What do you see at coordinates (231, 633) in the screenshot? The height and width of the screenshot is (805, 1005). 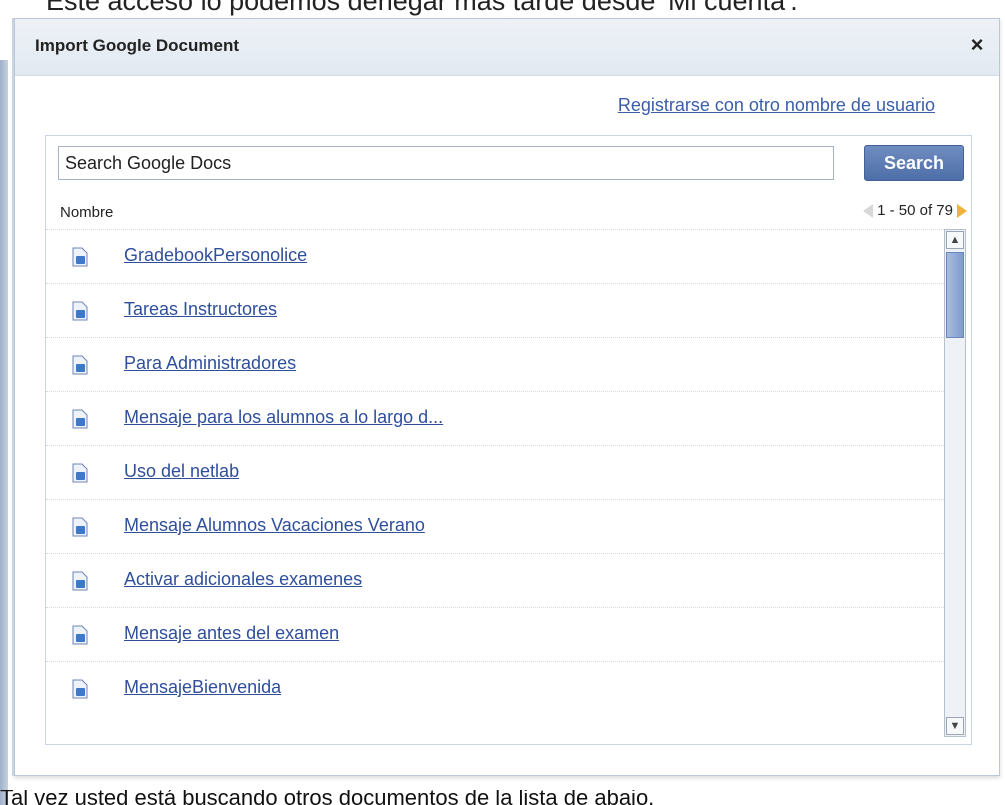 I see `document-link: Mensaje antes del examen` at bounding box center [231, 633].